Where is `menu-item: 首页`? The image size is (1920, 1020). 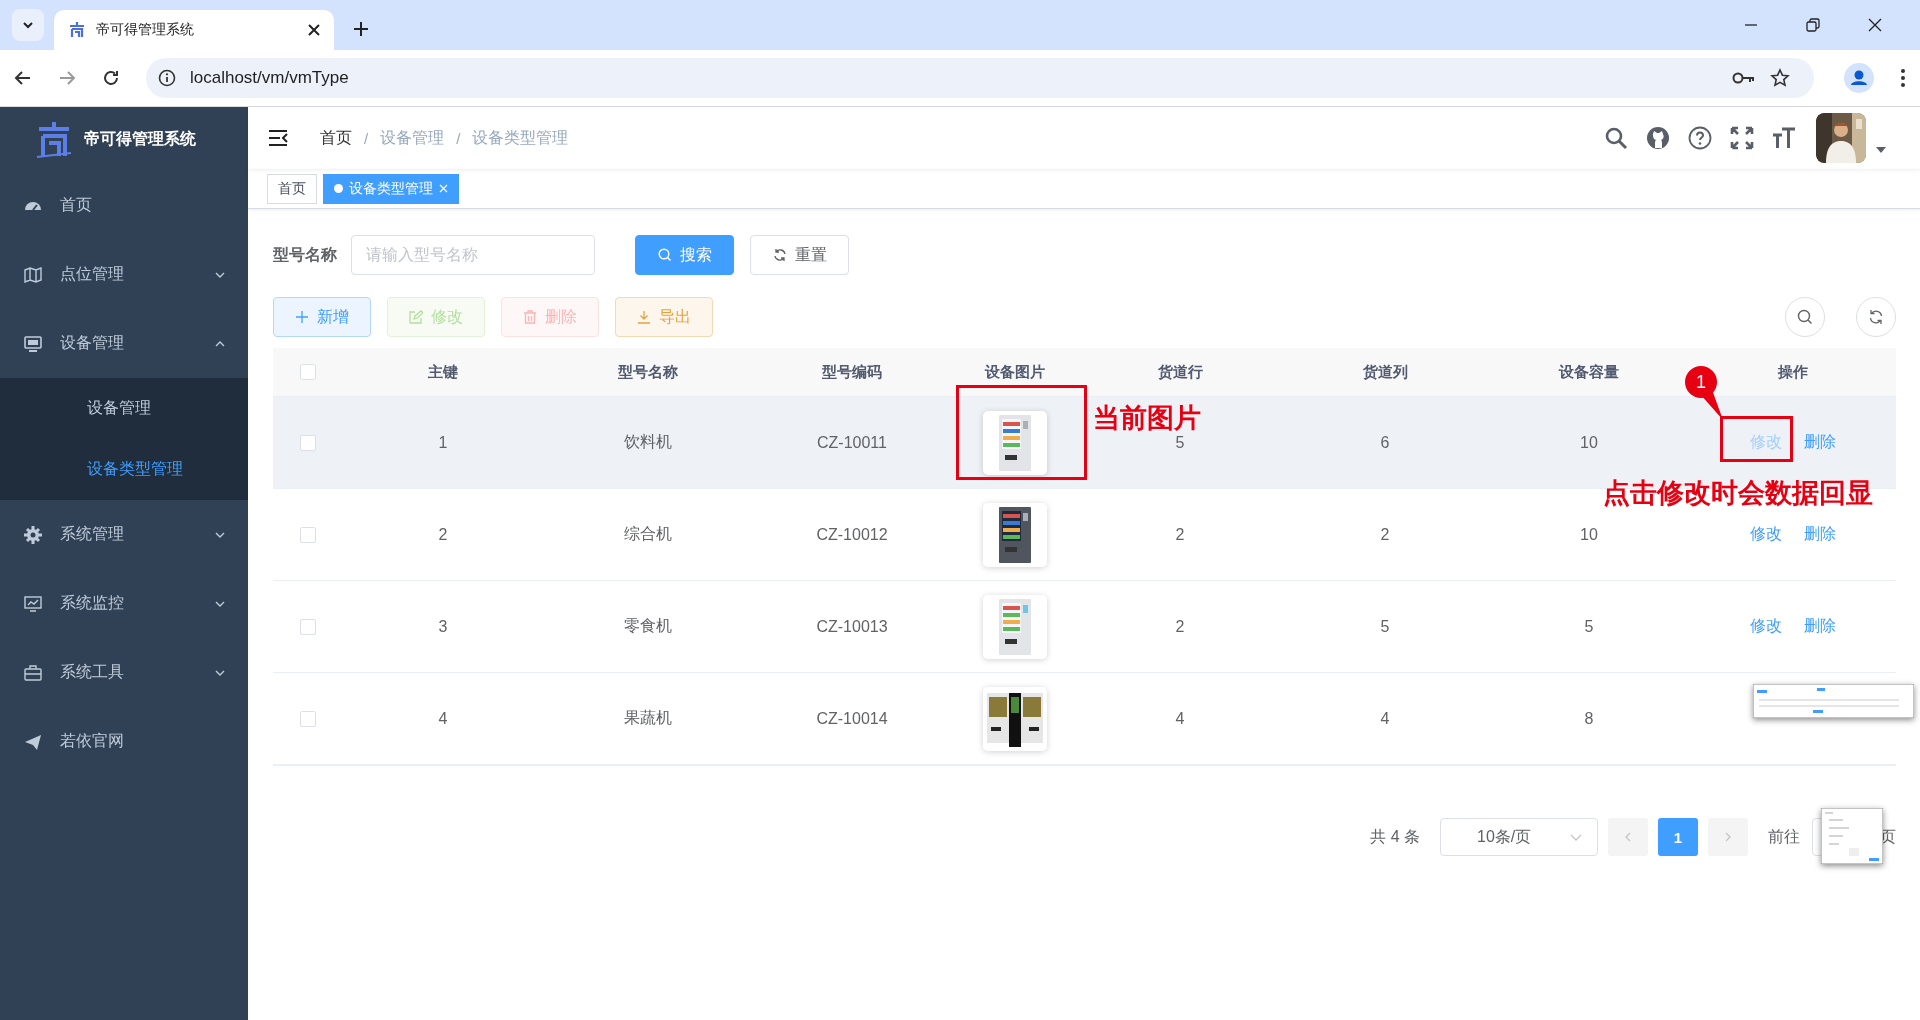
menu-item: 首页 is located at coordinates (124, 205).